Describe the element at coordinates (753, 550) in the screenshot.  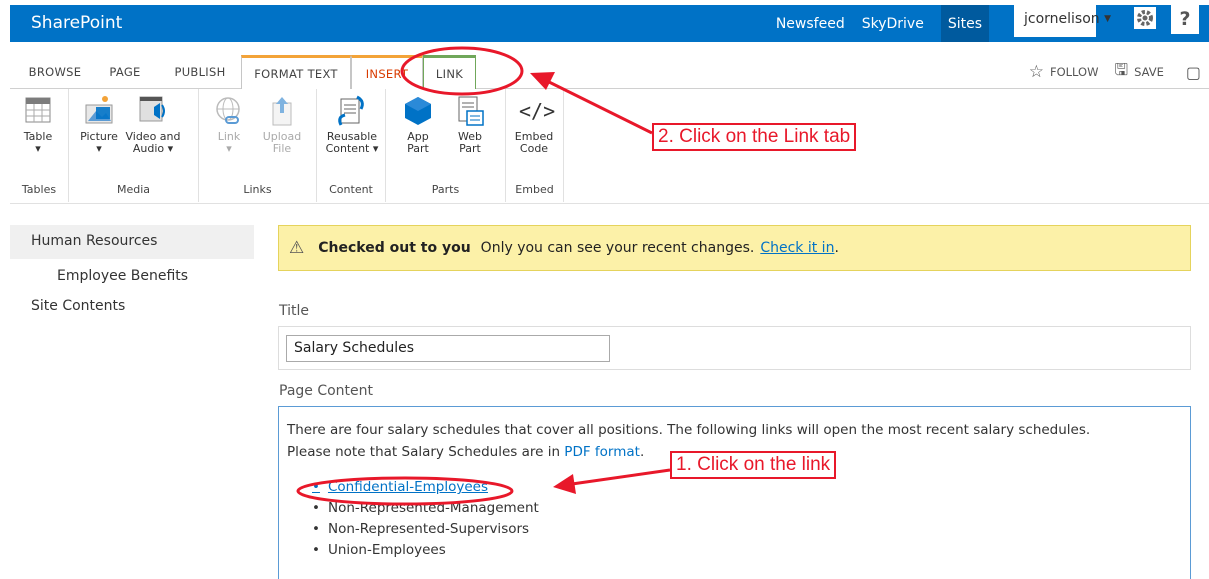
I see `list-item: Union-Employees` at that location.